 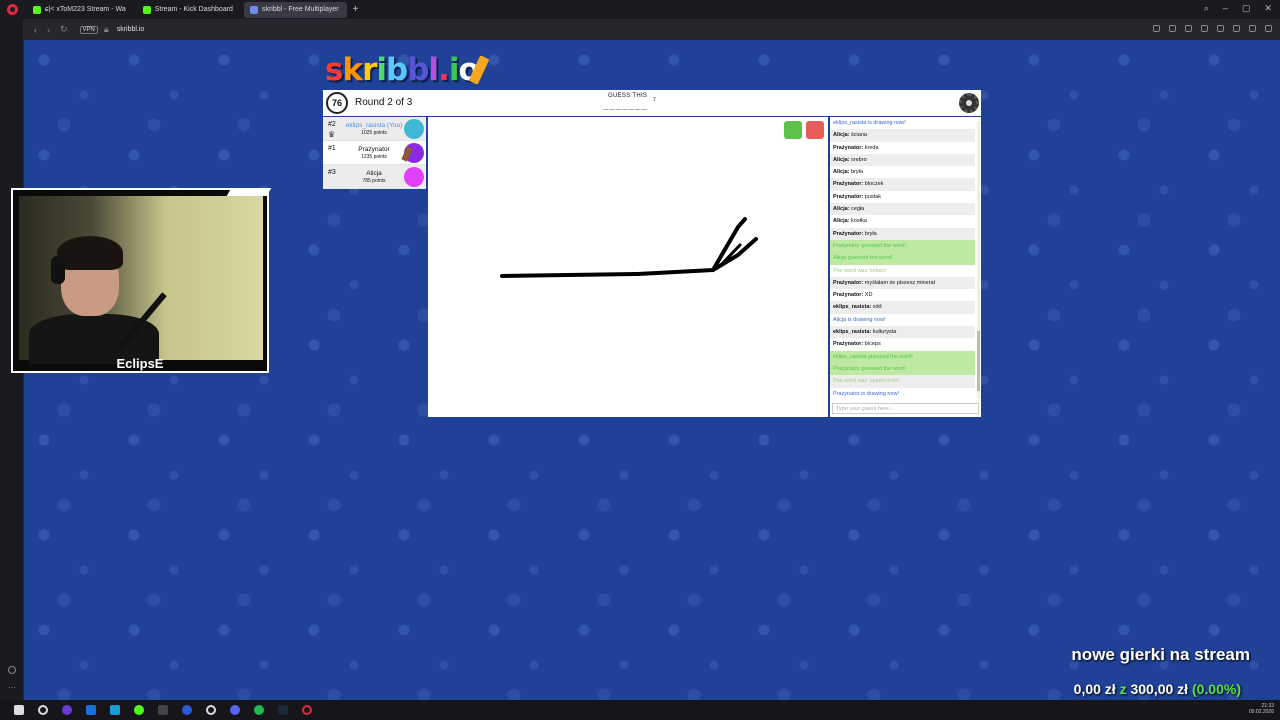 What do you see at coordinates (384, 102) in the screenshot?
I see `round-indicator: Round 2 of 3` at bounding box center [384, 102].